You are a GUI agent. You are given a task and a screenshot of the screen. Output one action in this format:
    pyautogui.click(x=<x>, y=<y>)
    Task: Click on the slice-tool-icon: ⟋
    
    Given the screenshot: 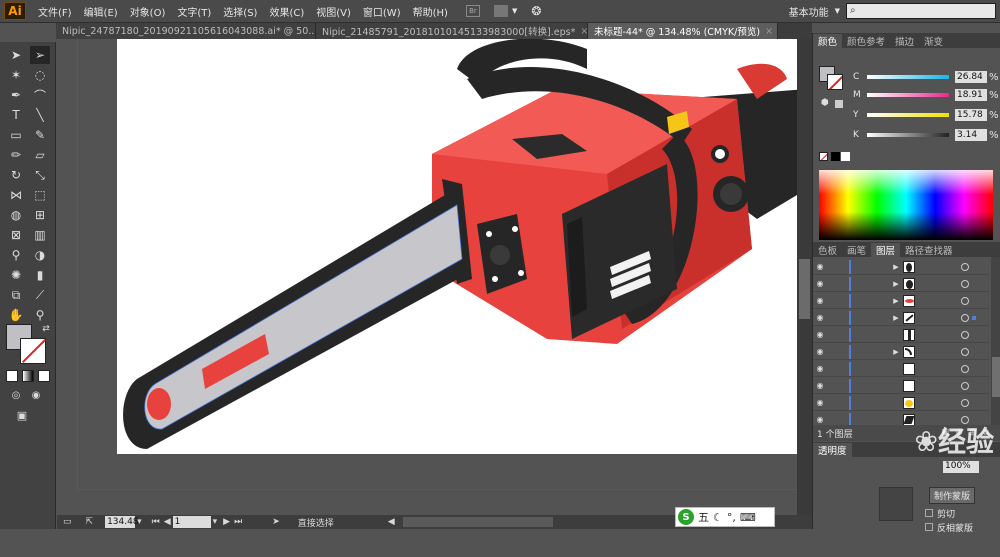 What is the action you would take?
    pyautogui.click(x=40, y=295)
    